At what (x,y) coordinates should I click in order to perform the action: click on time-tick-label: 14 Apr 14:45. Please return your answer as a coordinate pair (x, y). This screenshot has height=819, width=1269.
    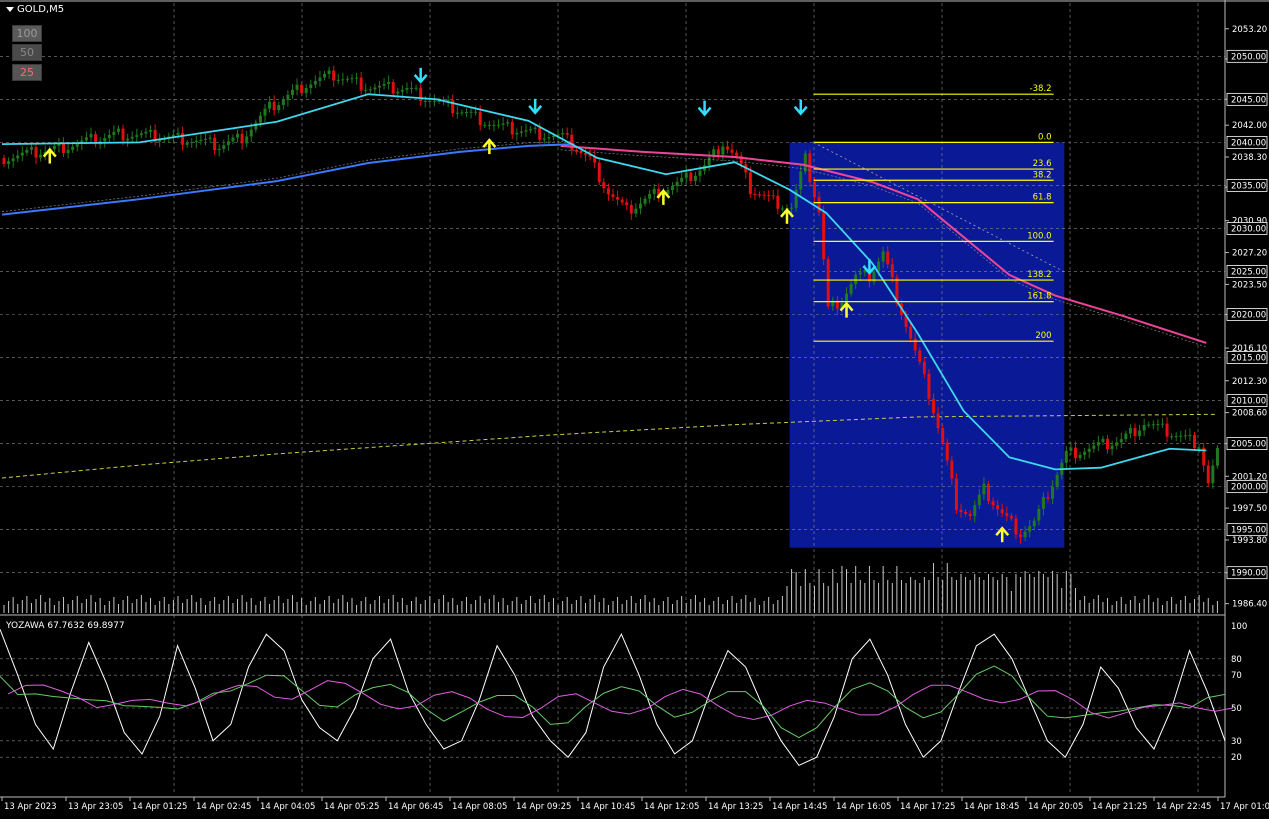
    Looking at the image, I should click on (799, 807).